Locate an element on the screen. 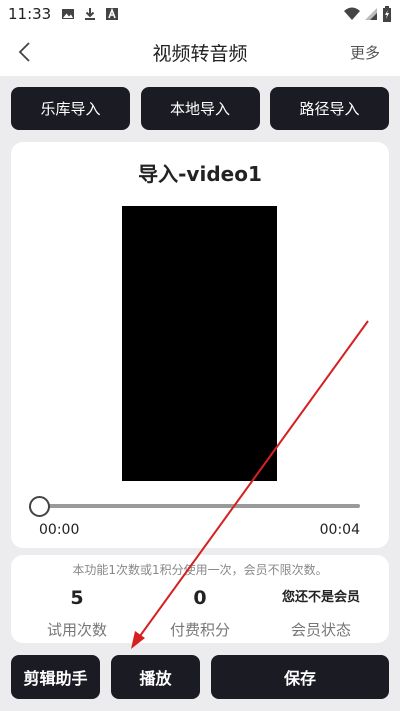 This screenshot has height=711, width=400. page-title: 视频转音频 is located at coordinates (200, 53).